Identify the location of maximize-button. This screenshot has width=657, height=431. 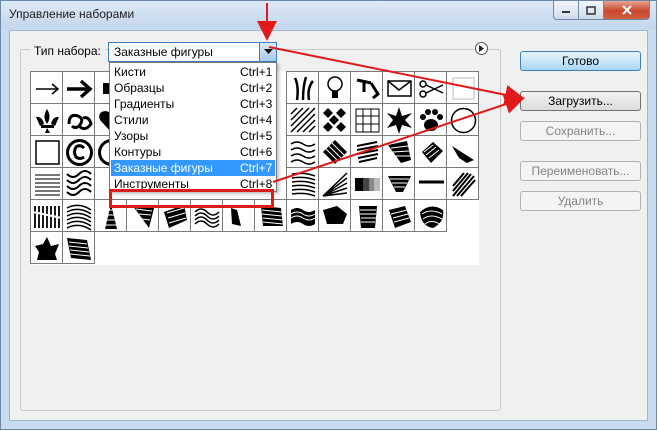
(591, 10).